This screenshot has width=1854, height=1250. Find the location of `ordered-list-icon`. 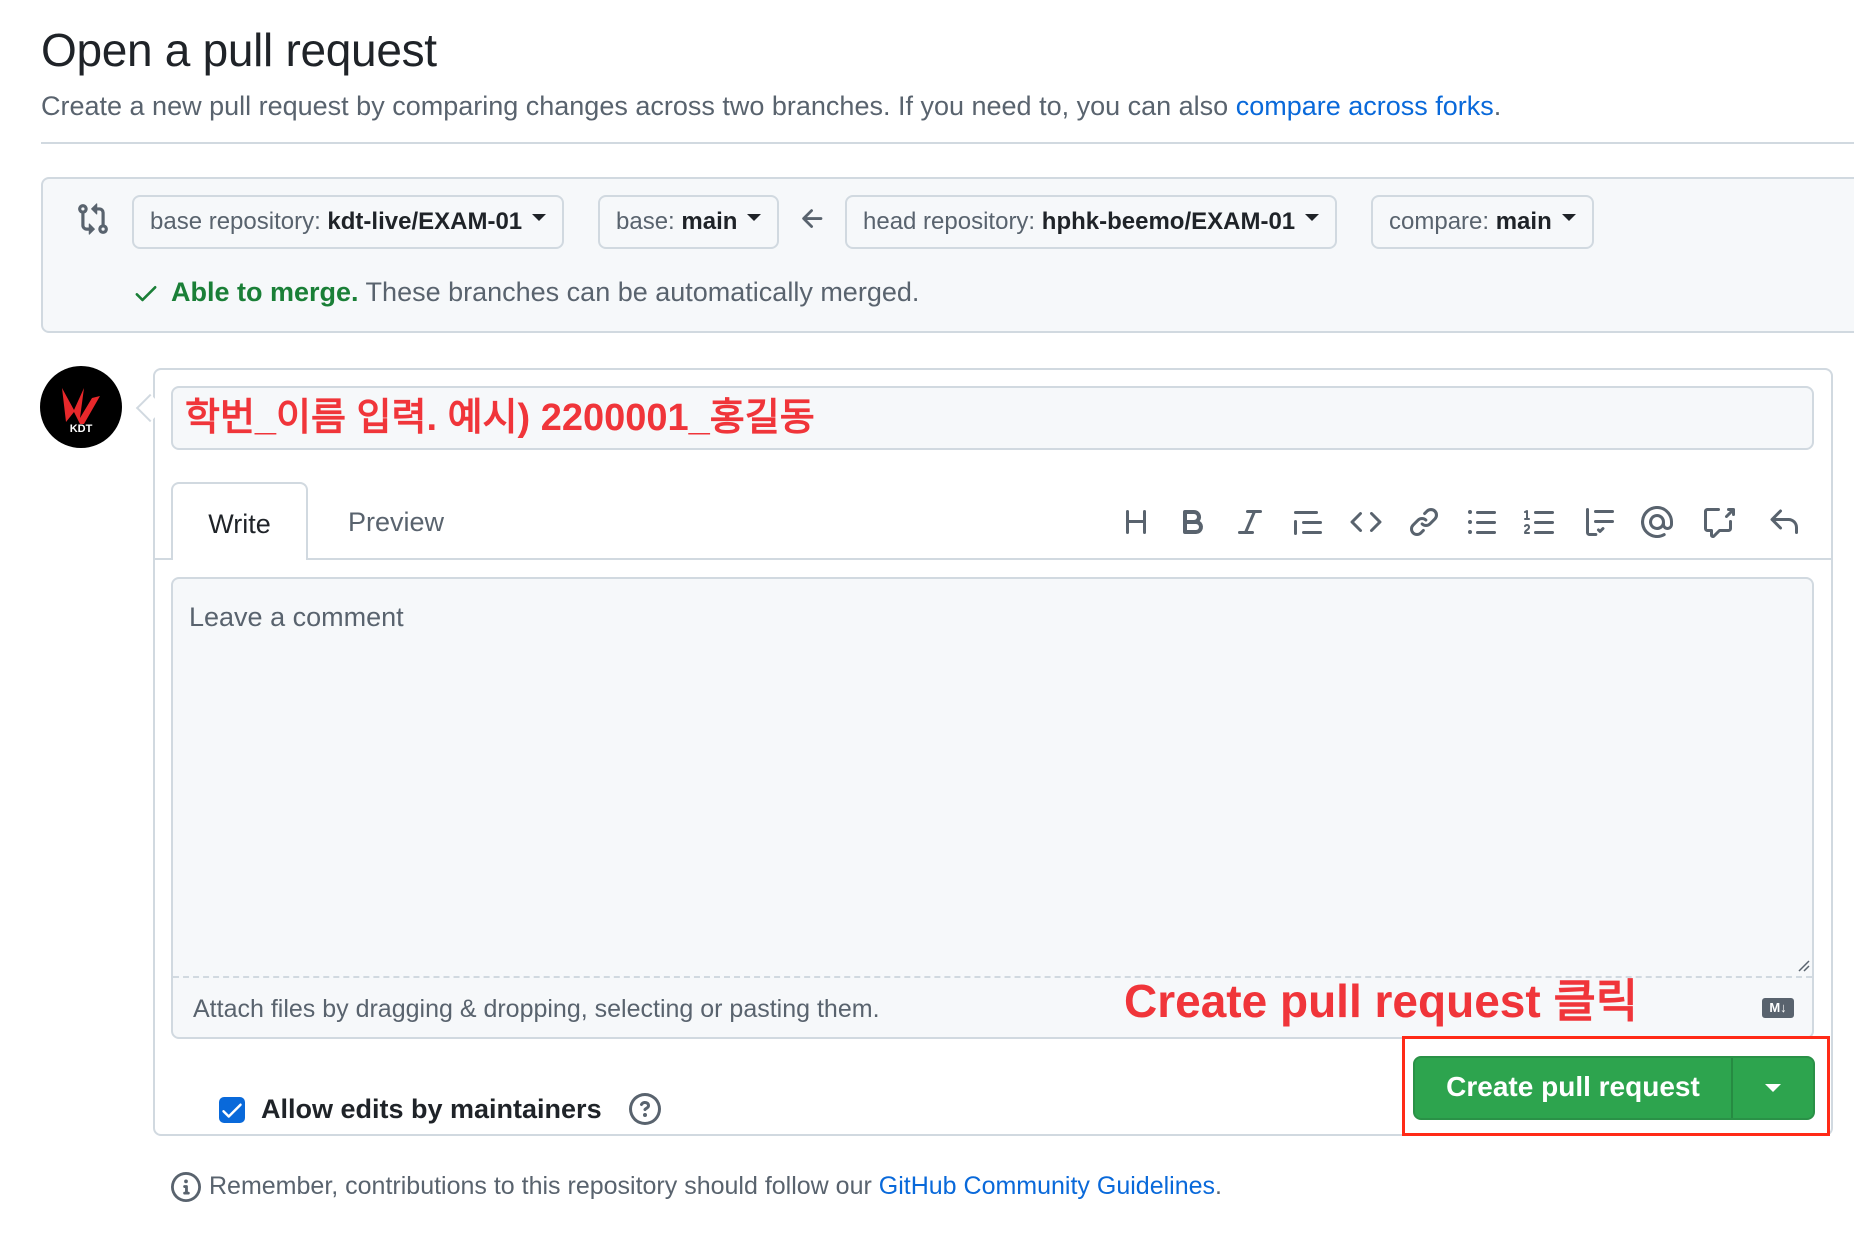

ordered-list-icon is located at coordinates (1540, 522).